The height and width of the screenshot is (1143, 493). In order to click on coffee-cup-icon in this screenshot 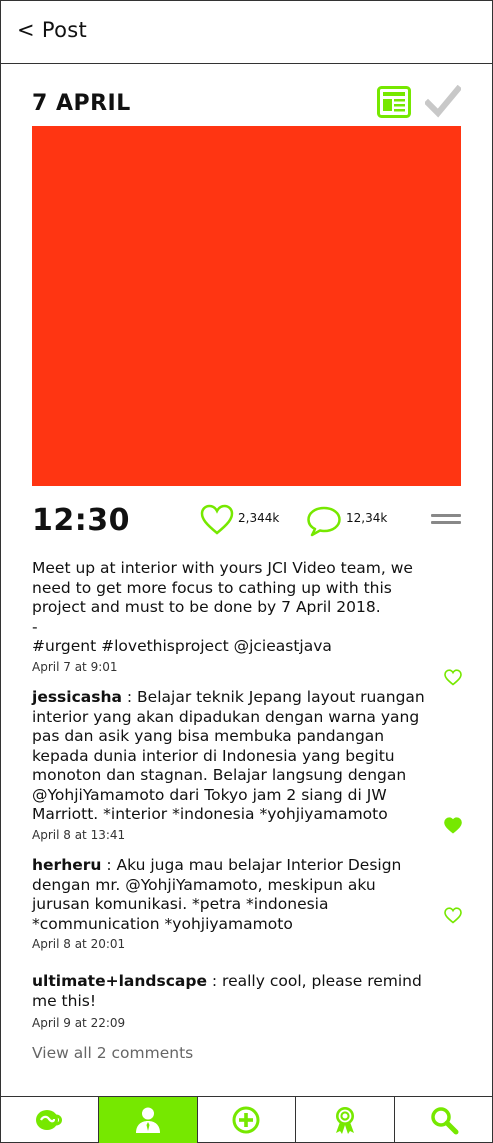, I will do `click(48, 1120)`.